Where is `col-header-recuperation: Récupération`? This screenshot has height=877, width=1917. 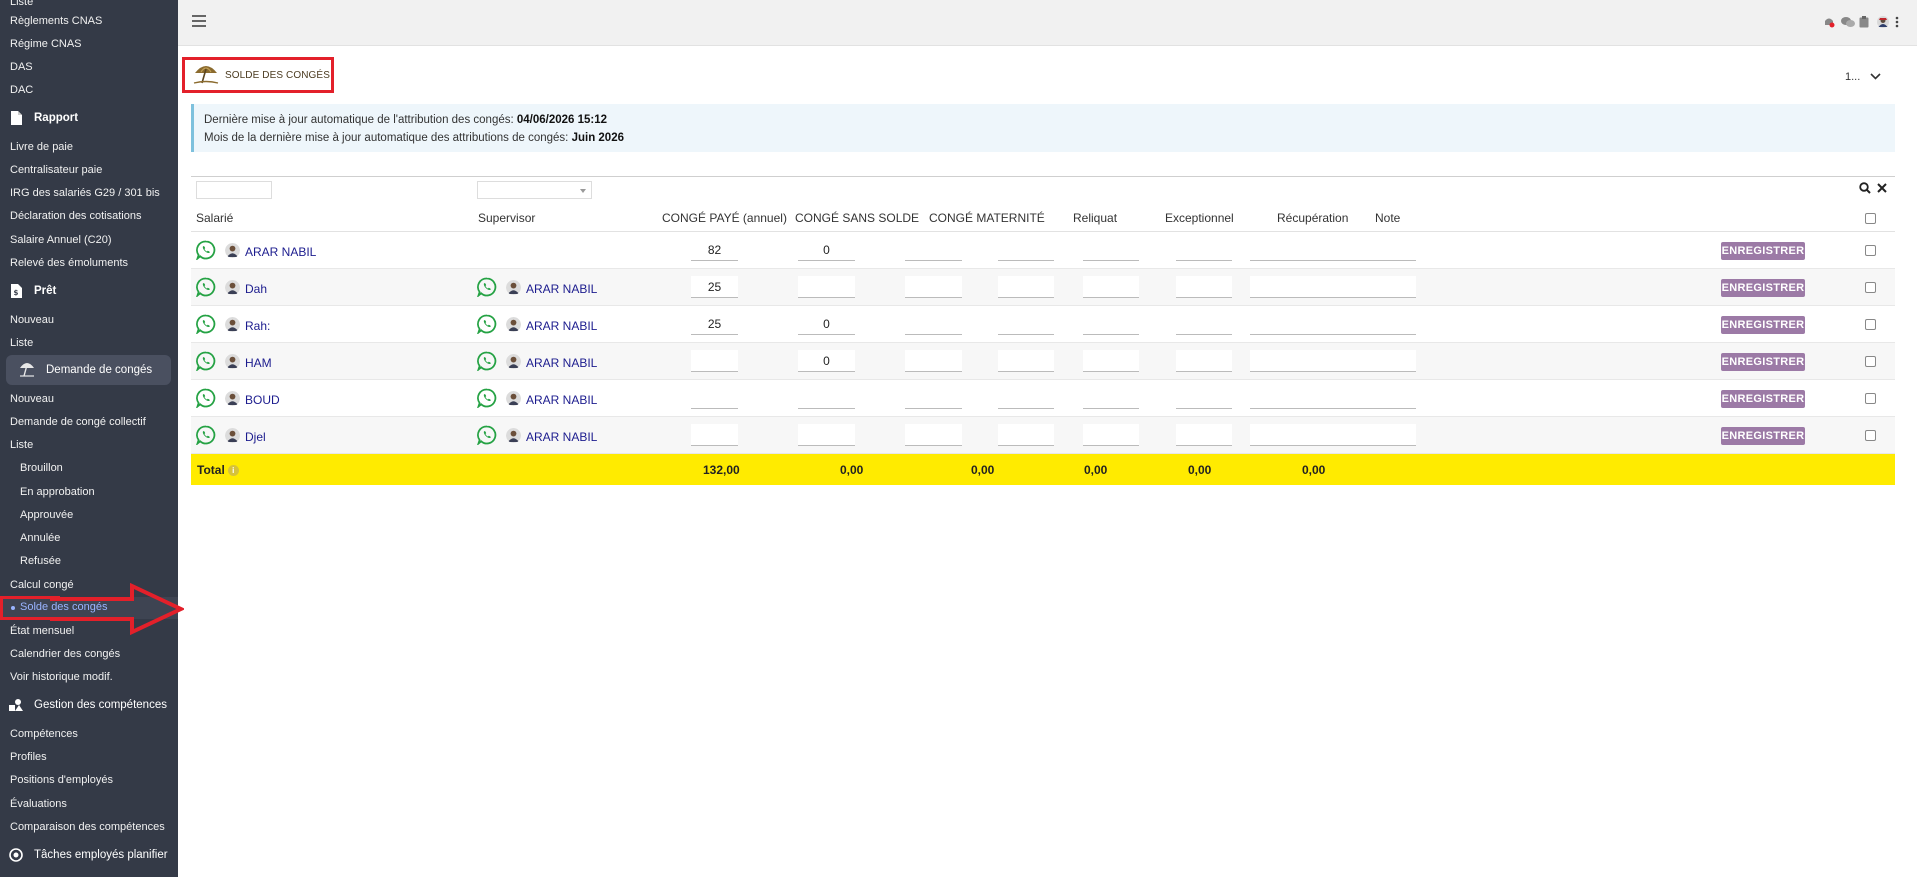 col-header-recuperation: Récupération is located at coordinates (1312, 218).